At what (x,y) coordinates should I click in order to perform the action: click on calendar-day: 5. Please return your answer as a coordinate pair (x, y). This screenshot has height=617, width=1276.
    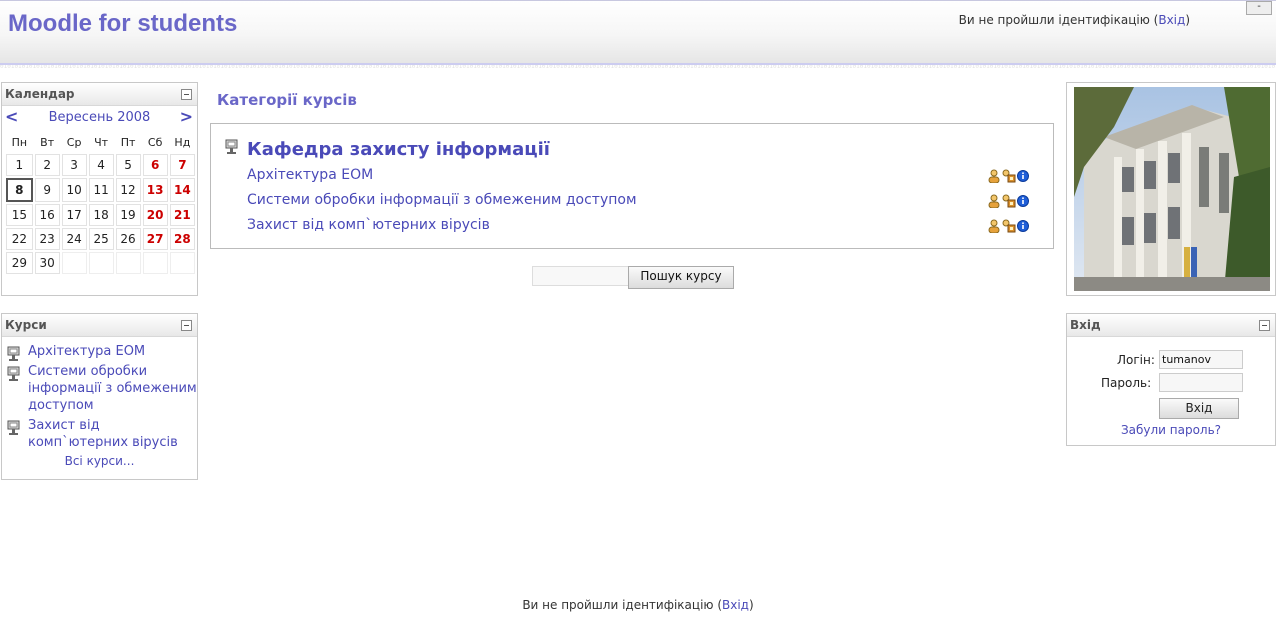
    Looking at the image, I should click on (128, 165).